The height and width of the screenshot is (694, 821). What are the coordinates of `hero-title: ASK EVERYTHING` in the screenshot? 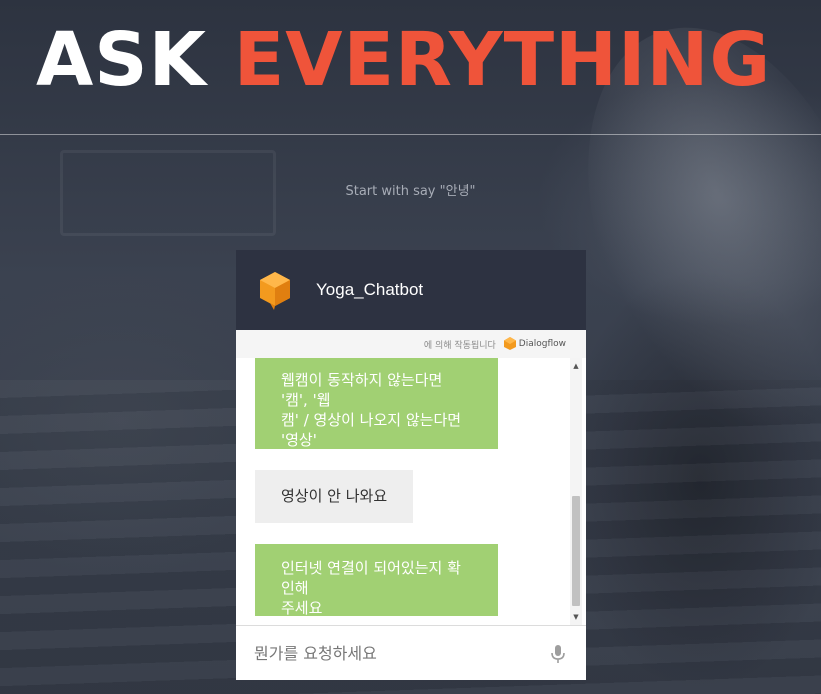 It's located at (403, 60).